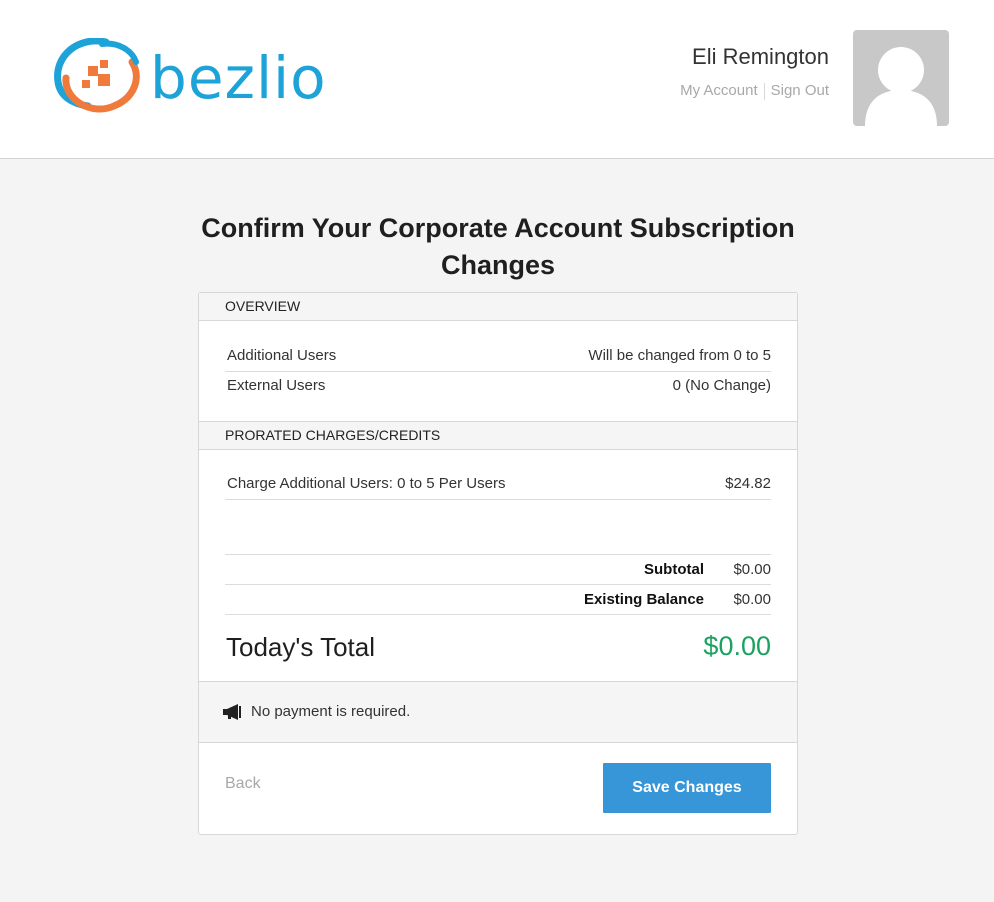  Describe the element at coordinates (721, 385) in the screenshot. I see `overview-row-value: 0 (No Change)` at that location.